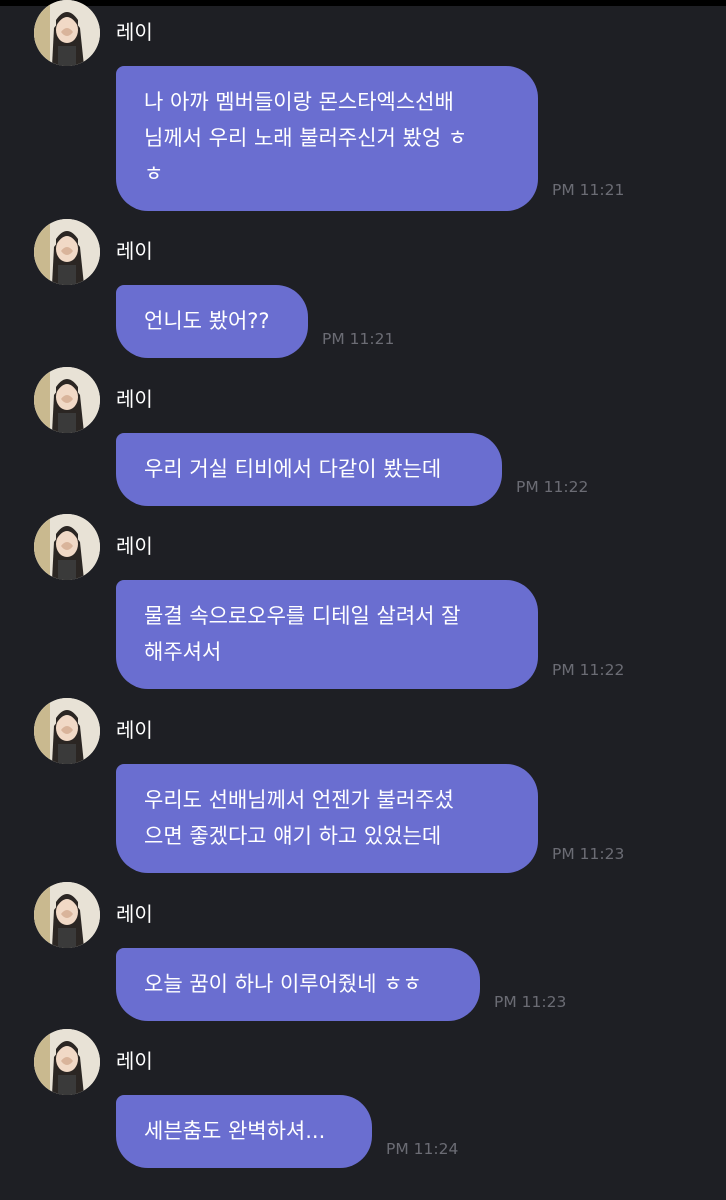 This screenshot has width=726, height=1200. I want to click on message-bubble: 언니도 봤어??, so click(212, 321).